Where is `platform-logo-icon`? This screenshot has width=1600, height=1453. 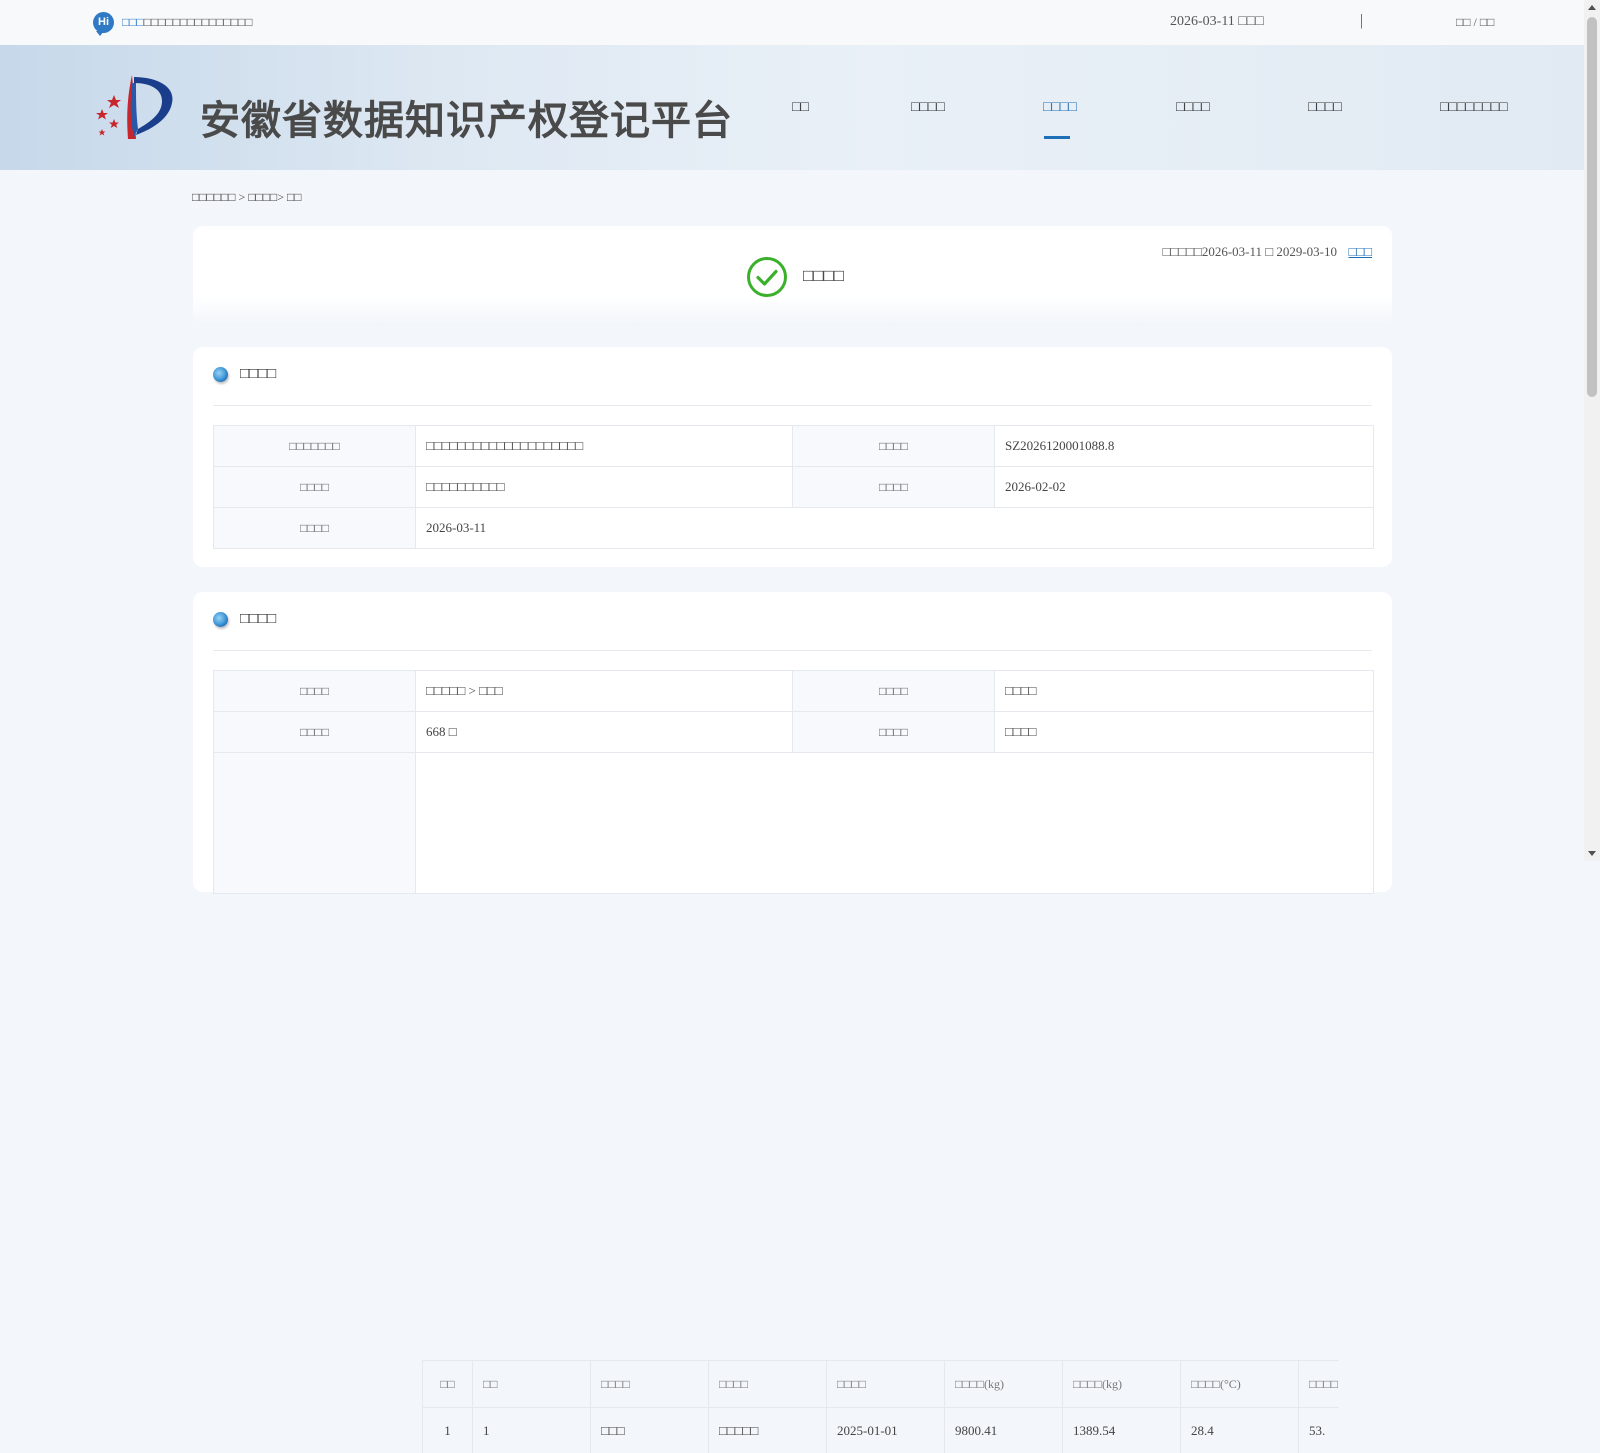
platform-logo-icon is located at coordinates (134, 107).